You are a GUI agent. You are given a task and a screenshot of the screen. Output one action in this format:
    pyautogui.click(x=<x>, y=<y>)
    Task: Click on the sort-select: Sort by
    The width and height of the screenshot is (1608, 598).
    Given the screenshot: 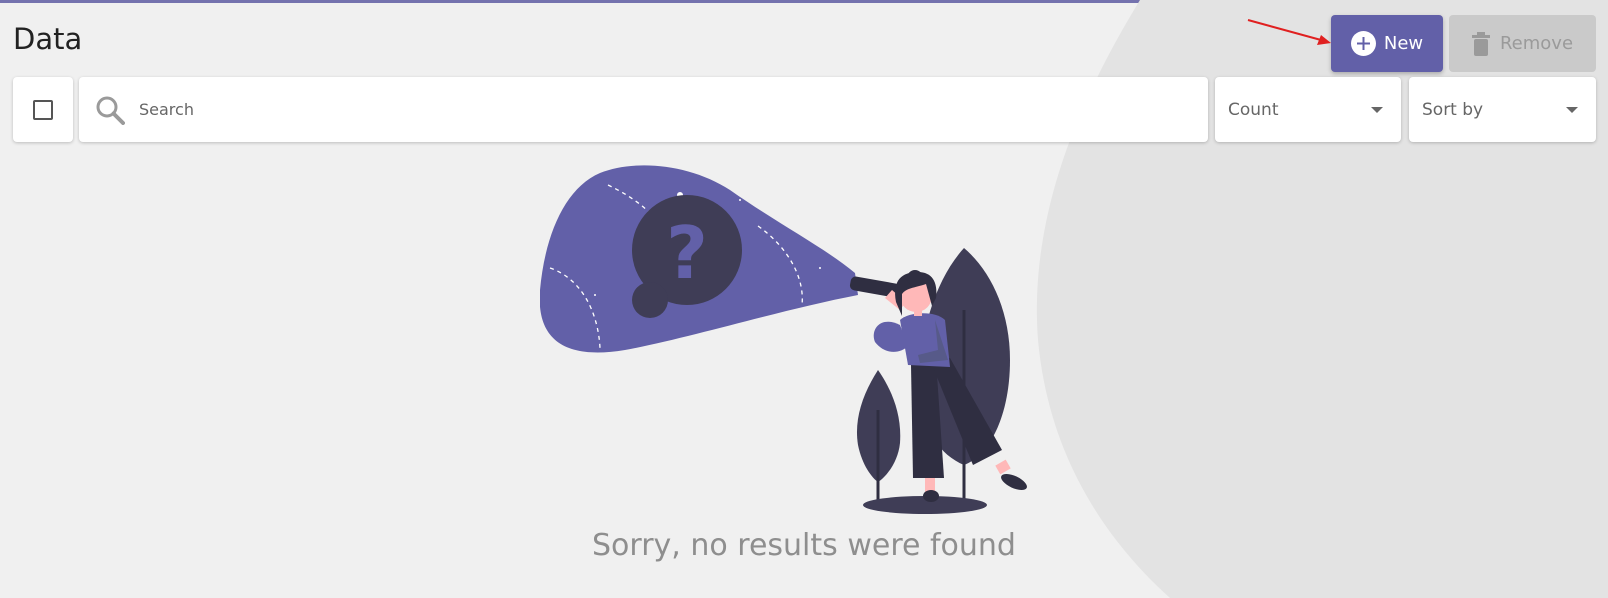 What is the action you would take?
    pyautogui.click(x=1502, y=109)
    